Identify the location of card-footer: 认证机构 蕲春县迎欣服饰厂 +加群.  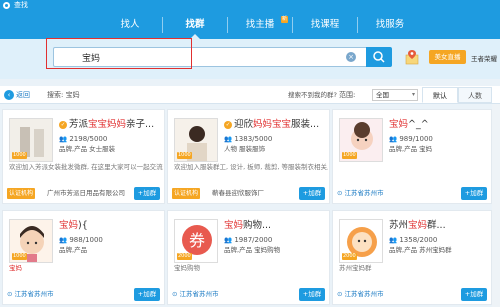
(248, 193).